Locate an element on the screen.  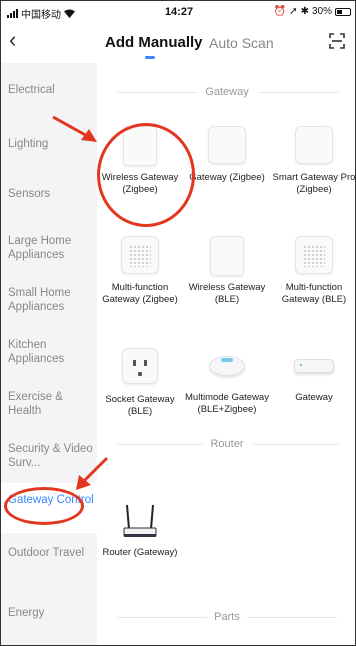
battery-label: 30% is located at coordinates (321, 11).